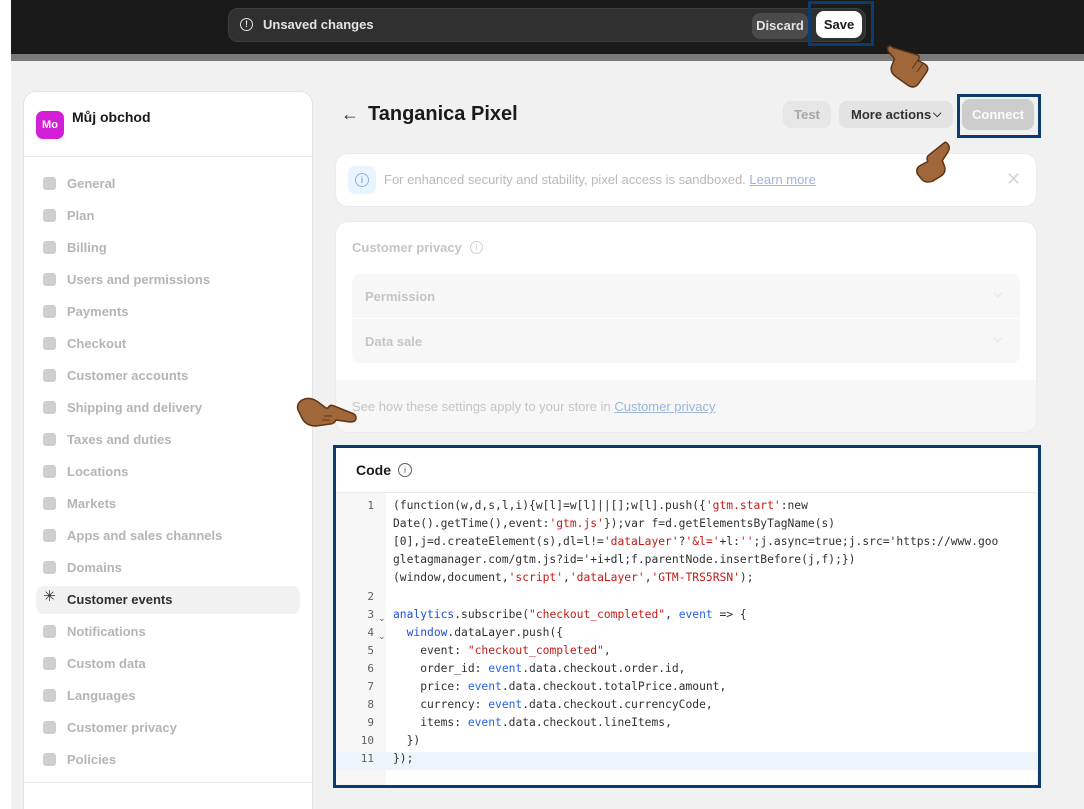 The image size is (1084, 809). I want to click on chart-icon, so click(49, 215).